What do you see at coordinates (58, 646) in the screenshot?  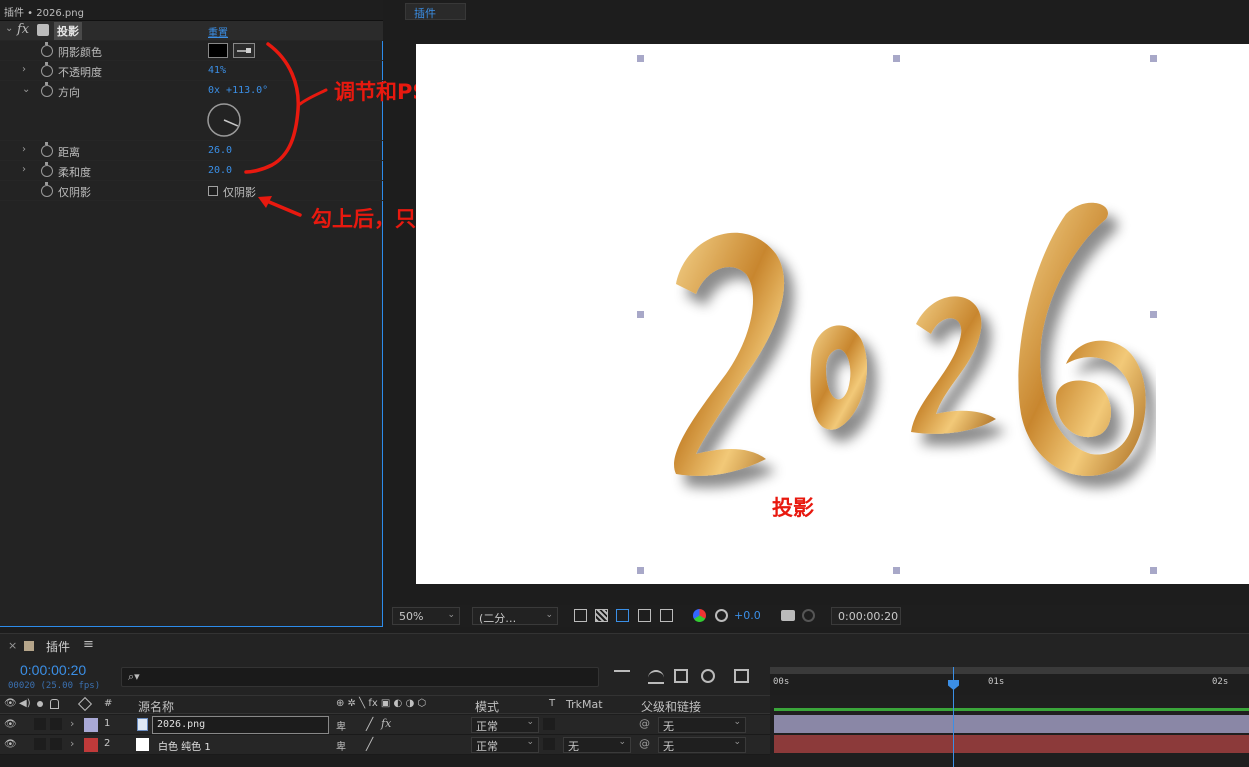 I see `timeline-tab-label: 插件` at bounding box center [58, 646].